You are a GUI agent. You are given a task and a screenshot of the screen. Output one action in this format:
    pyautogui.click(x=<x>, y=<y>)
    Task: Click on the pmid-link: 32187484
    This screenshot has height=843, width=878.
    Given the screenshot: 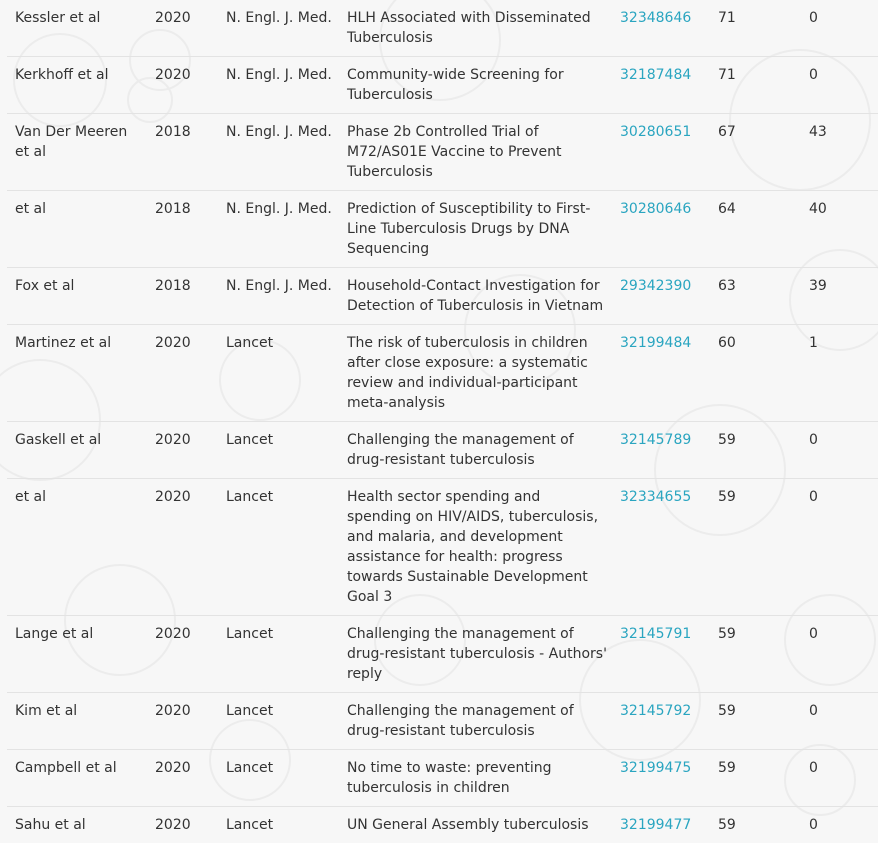 What is the action you would take?
    pyautogui.click(x=655, y=75)
    